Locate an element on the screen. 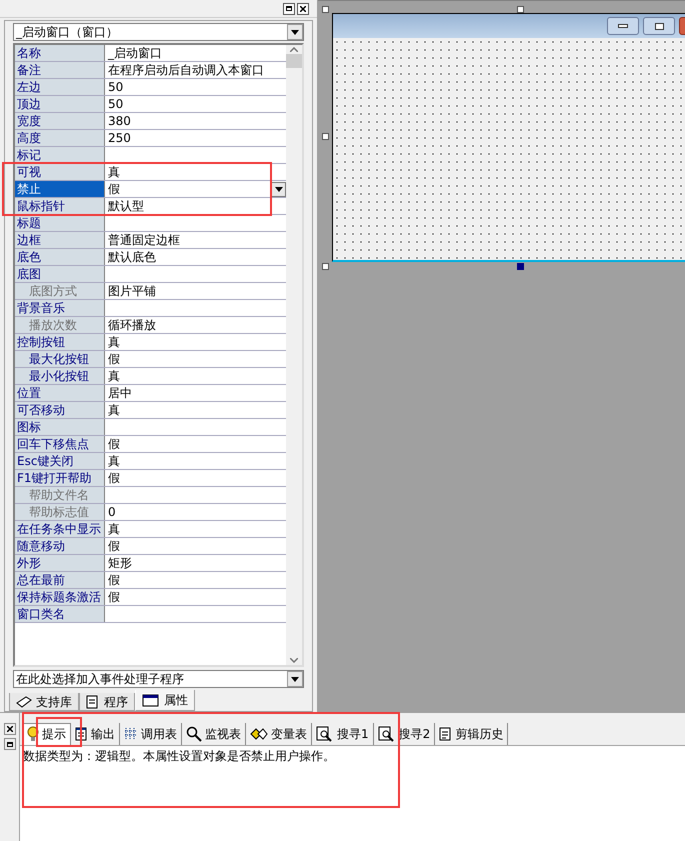 The height and width of the screenshot is (841, 685). event-dropdown: 在此处选择加入事件处理子程序 is located at coordinates (158, 679).